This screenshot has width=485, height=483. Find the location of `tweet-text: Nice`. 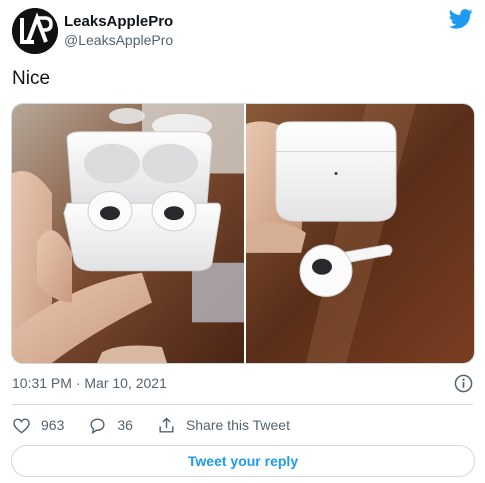

tweet-text: Nice is located at coordinates (31, 78).